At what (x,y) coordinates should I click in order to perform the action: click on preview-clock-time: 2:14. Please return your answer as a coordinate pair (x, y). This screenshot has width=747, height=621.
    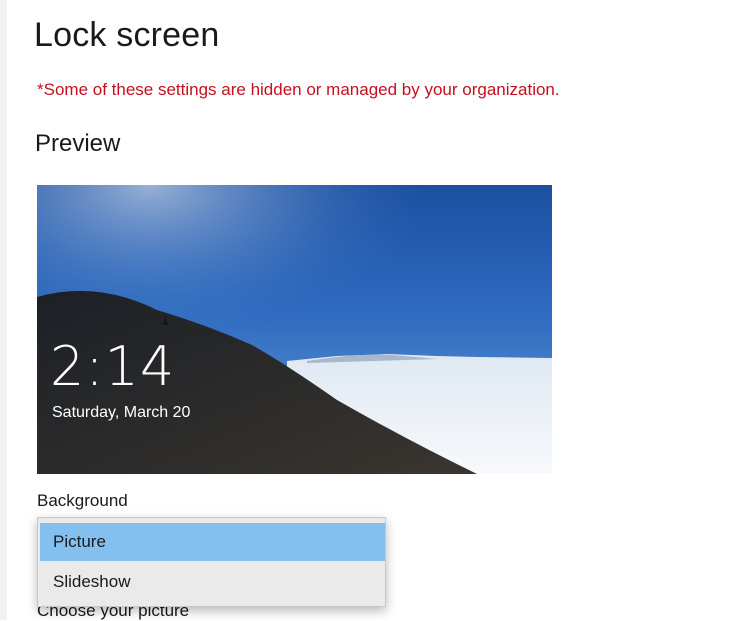
    Looking at the image, I should click on (113, 366).